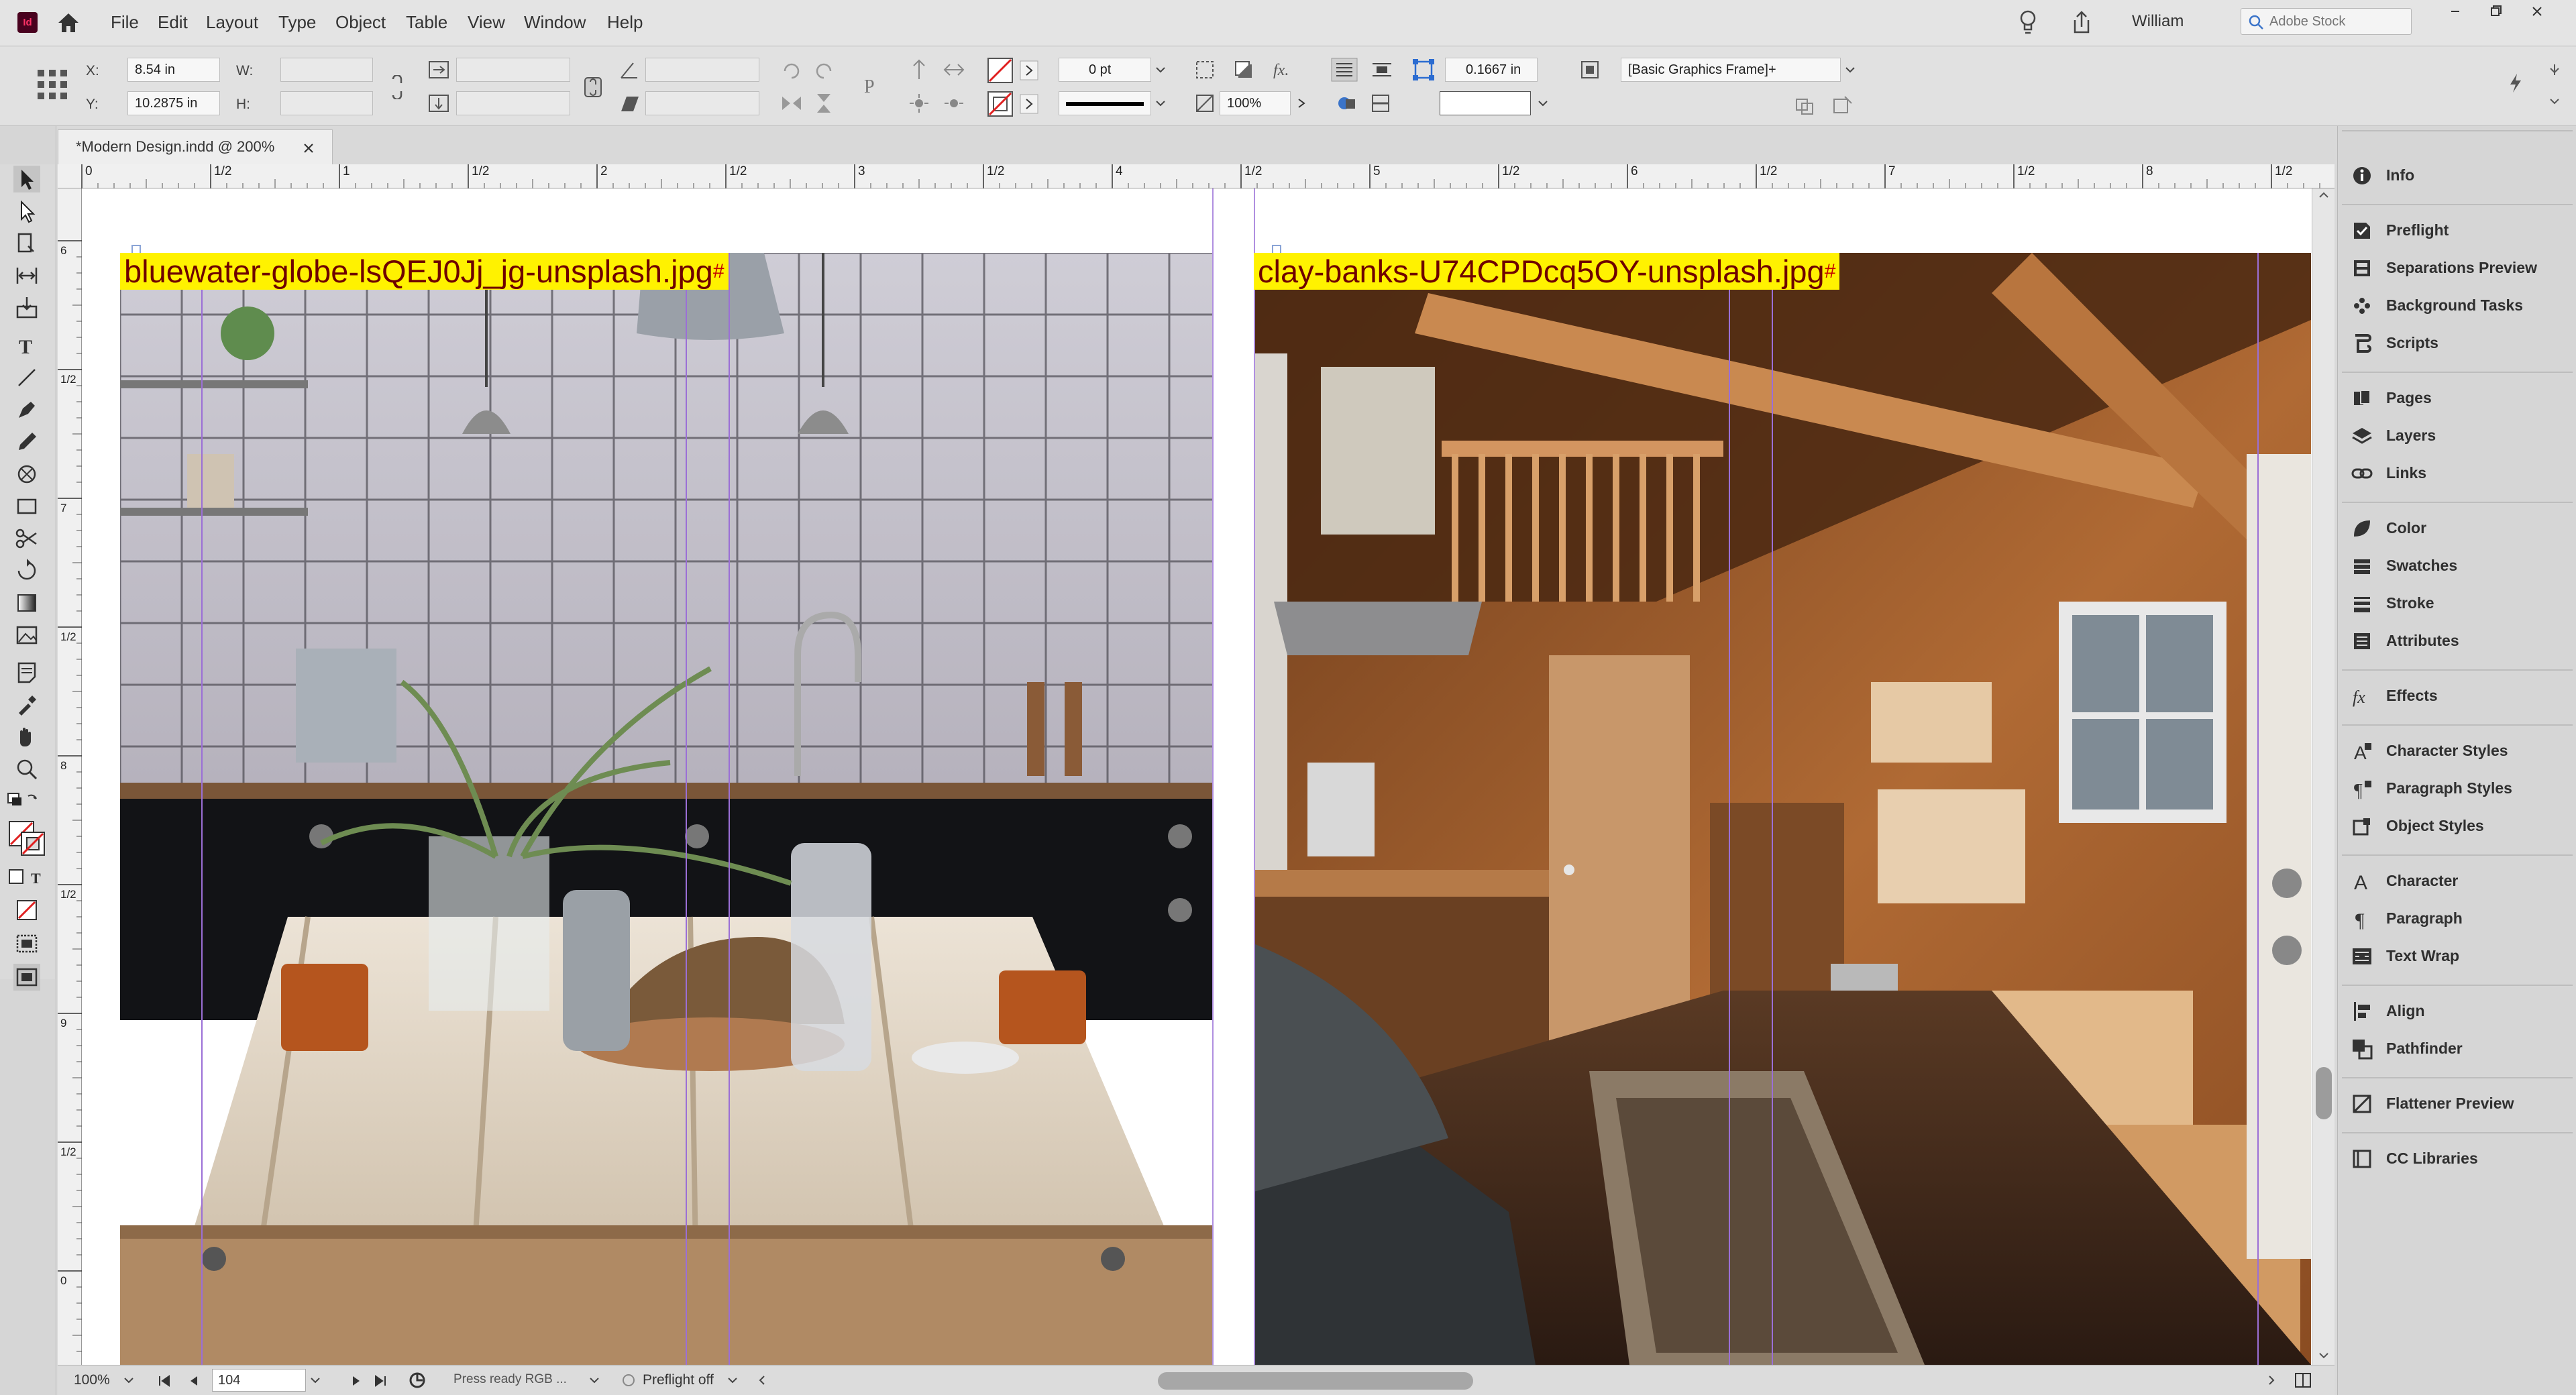 The image size is (2576, 1395). What do you see at coordinates (297, 22) in the screenshot?
I see `menu-type: Type` at bounding box center [297, 22].